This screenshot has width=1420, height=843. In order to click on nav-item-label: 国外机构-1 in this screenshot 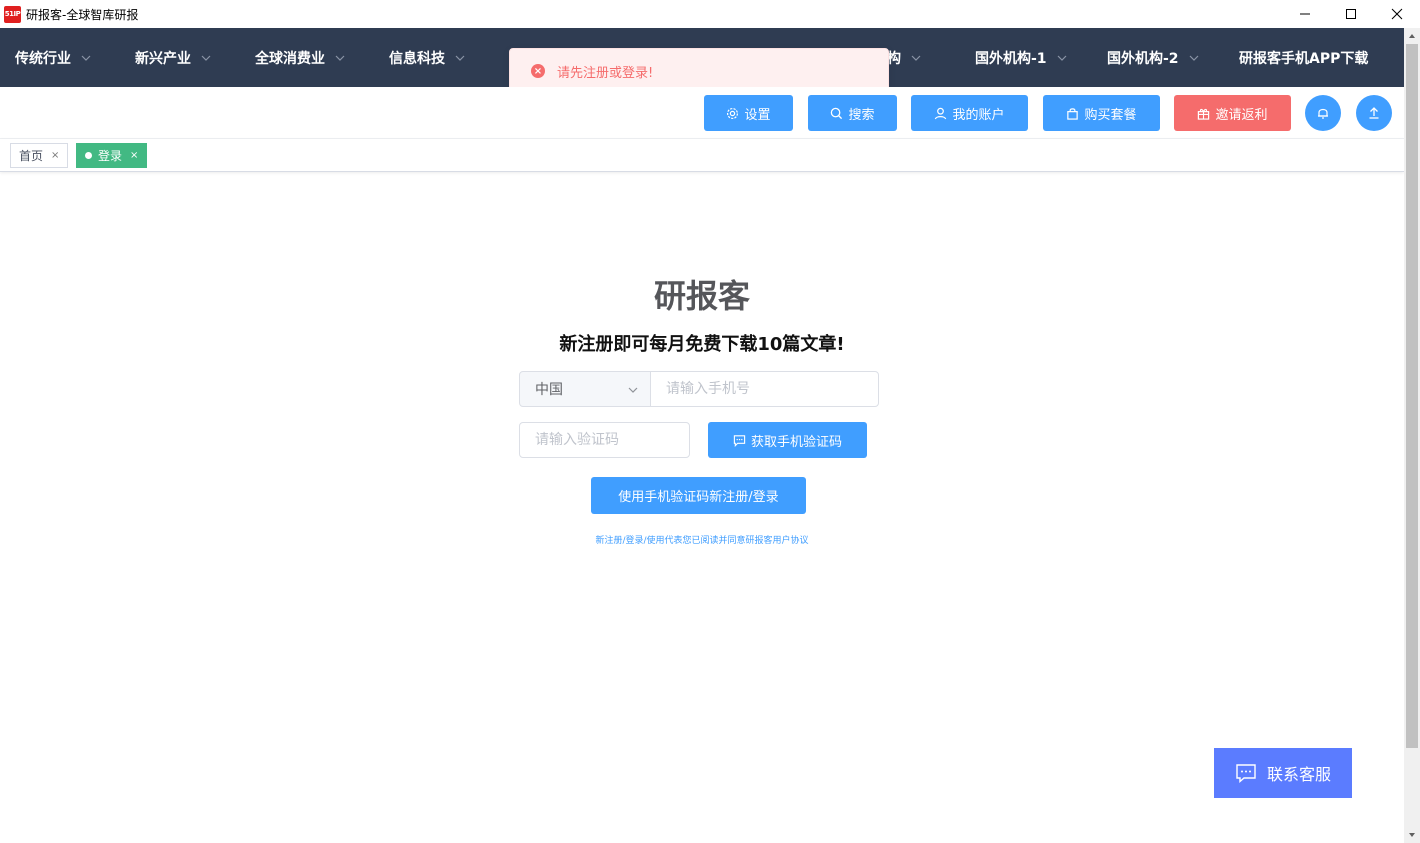, I will do `click(1011, 58)`.